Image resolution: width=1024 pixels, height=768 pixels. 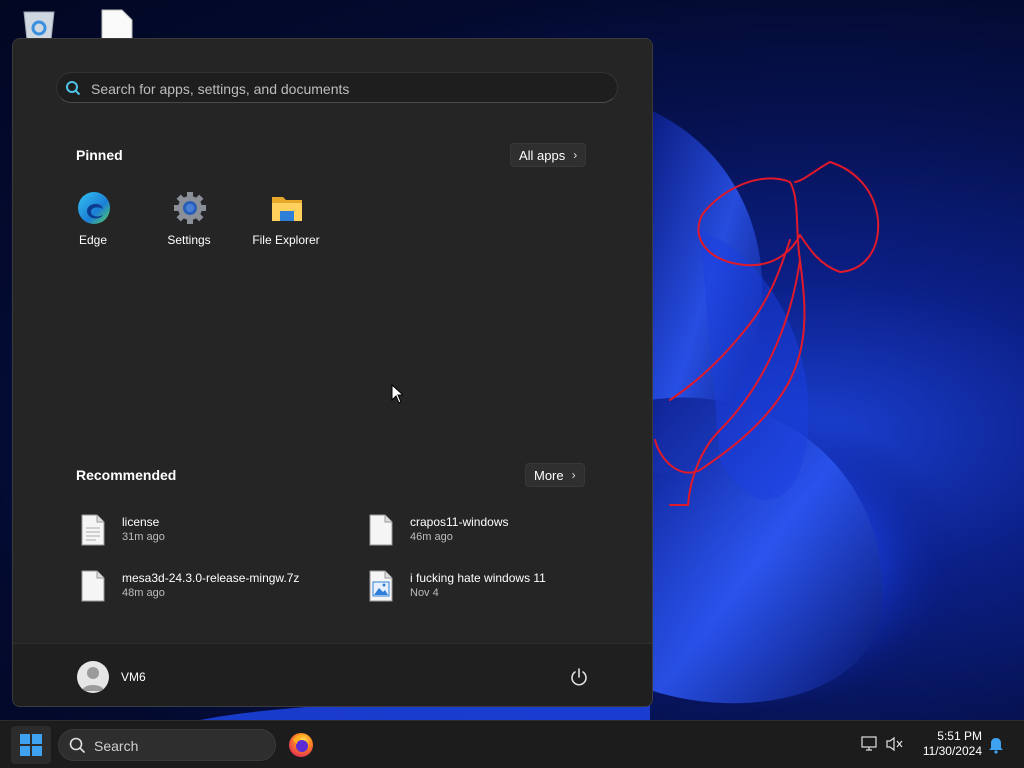 I want to click on pinned-app-label: Settings, so click(x=189, y=240).